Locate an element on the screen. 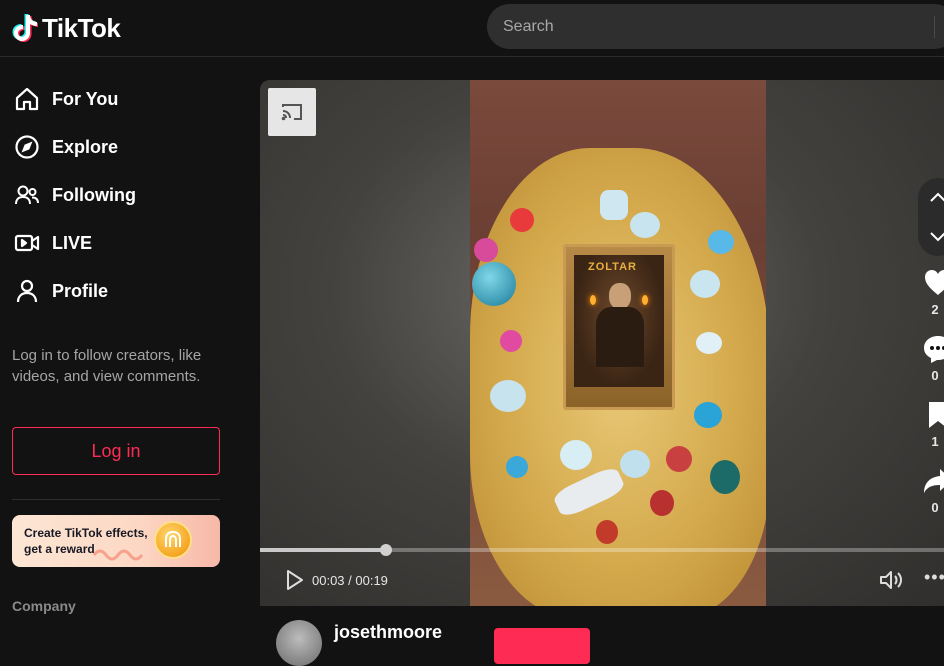 The width and height of the screenshot is (944, 666). sidebar-item-explore: Explore is located at coordinates (66, 147).